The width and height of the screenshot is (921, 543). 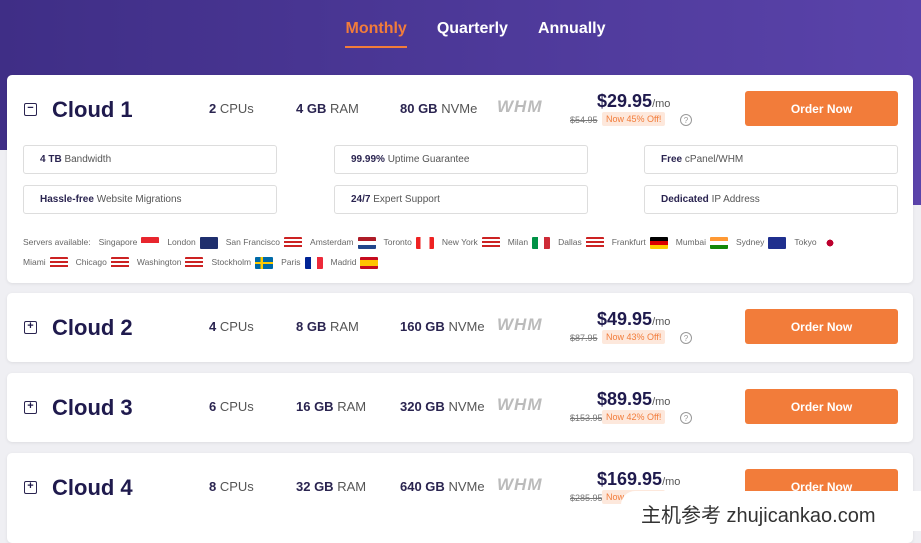 I want to click on cpu-spec: 2 CPUs, so click(x=231, y=108).